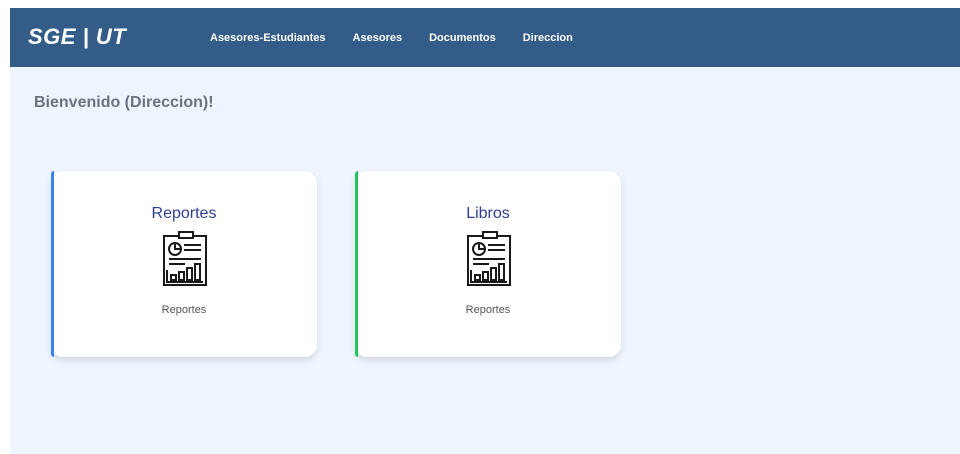  What do you see at coordinates (184, 213) in the screenshot?
I see `card-title: Reportes` at bounding box center [184, 213].